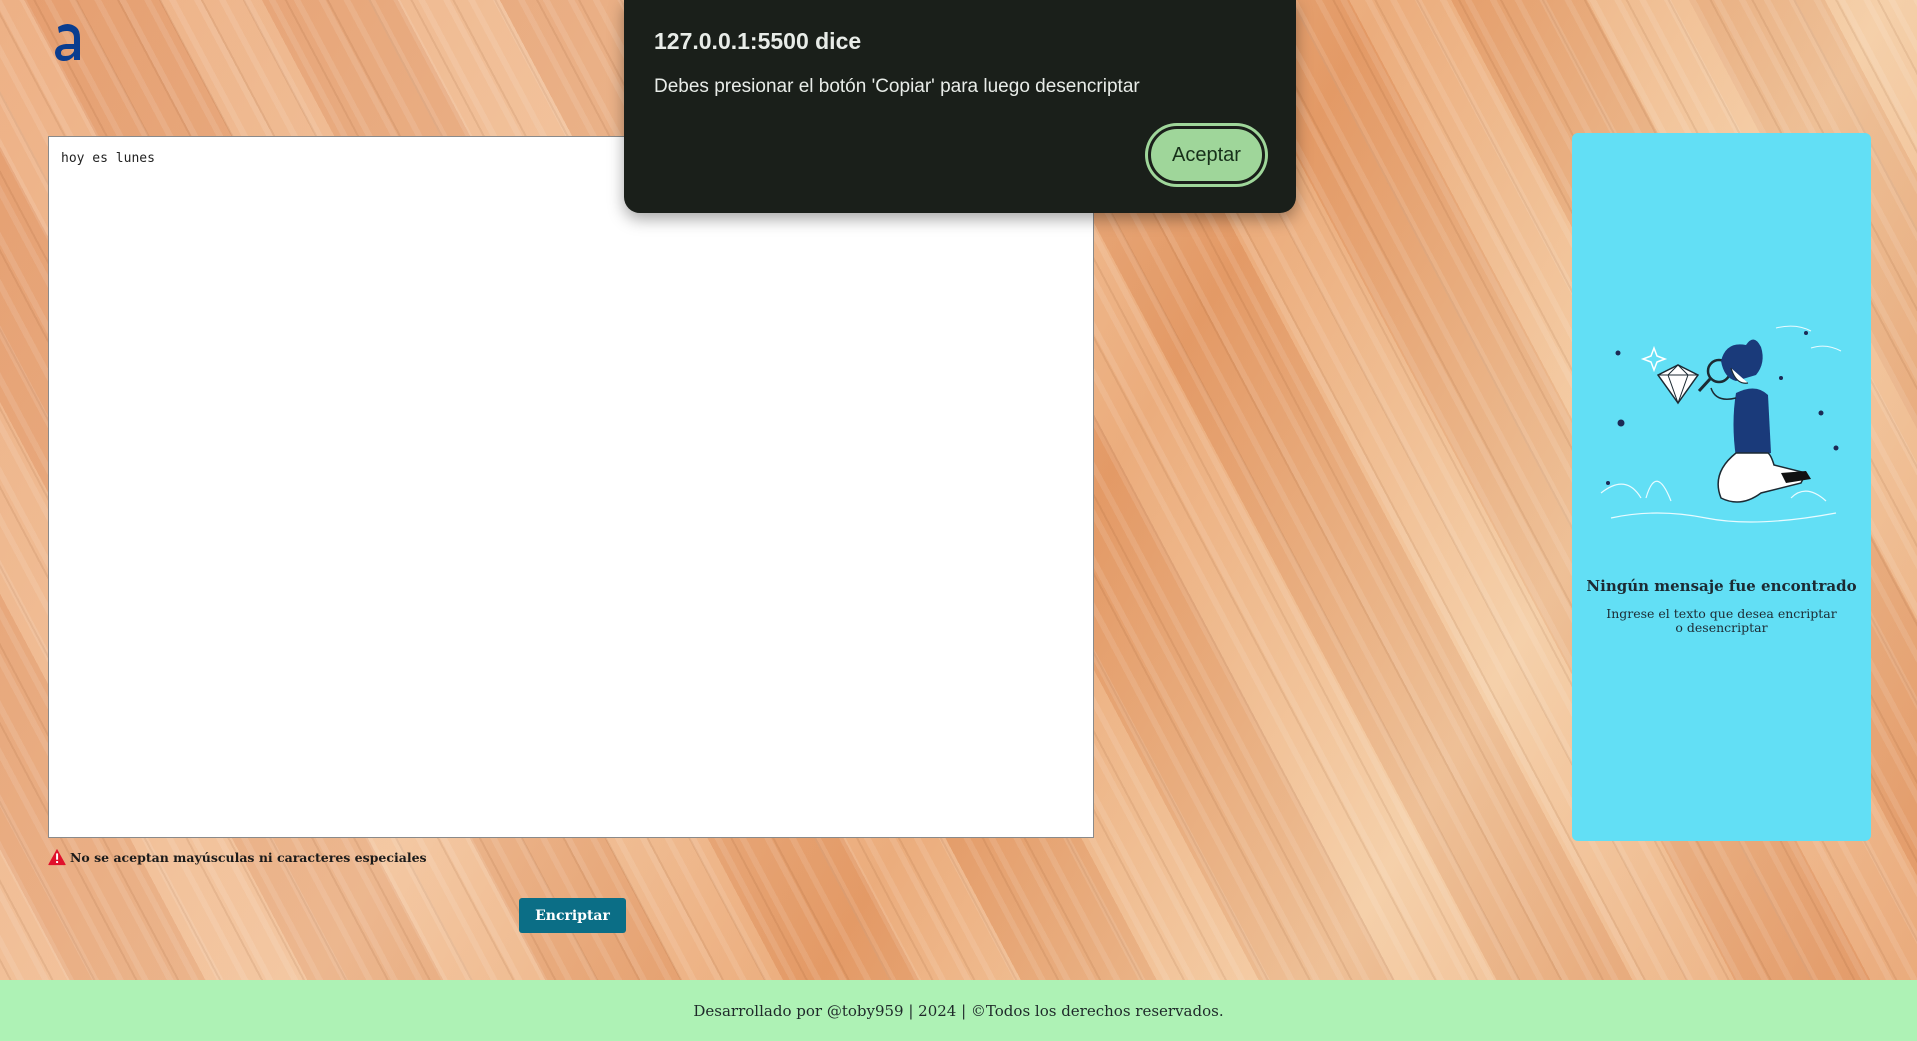 This screenshot has height=1041, width=1917. I want to click on person-with-magnifier-illustration, so click(1721, 424).